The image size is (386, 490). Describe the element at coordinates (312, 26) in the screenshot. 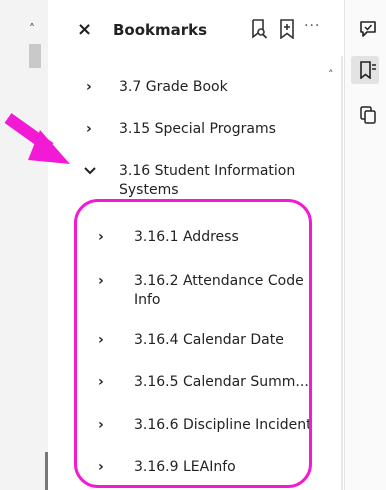

I see `more-options-button: ···` at that location.